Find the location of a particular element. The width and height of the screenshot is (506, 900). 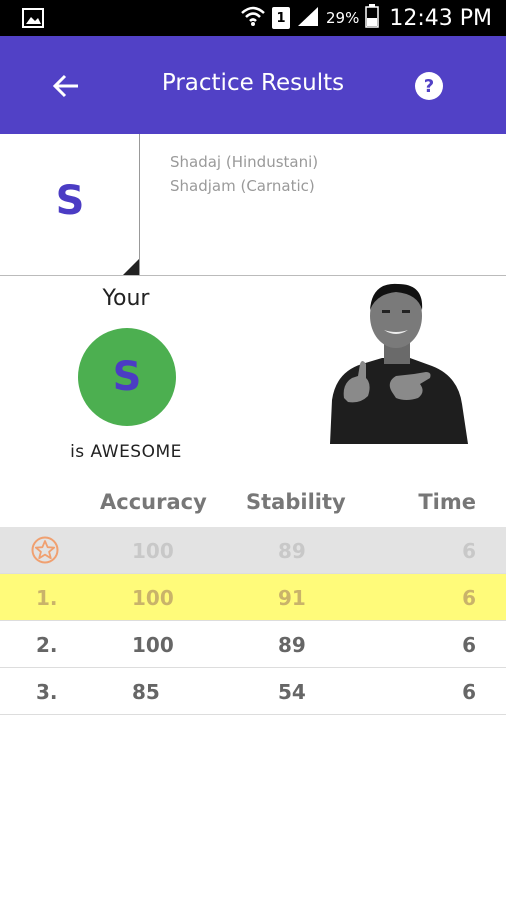

cell-rank: 3. is located at coordinates (47, 692).